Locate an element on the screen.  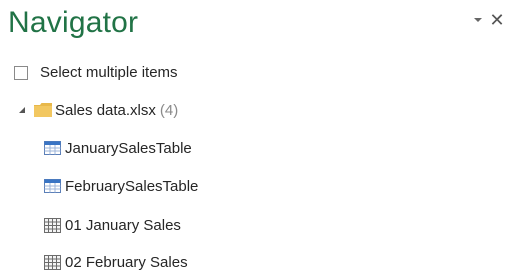
tree-root-item: Sales data.xlsx (4) is located at coordinates (98, 110).